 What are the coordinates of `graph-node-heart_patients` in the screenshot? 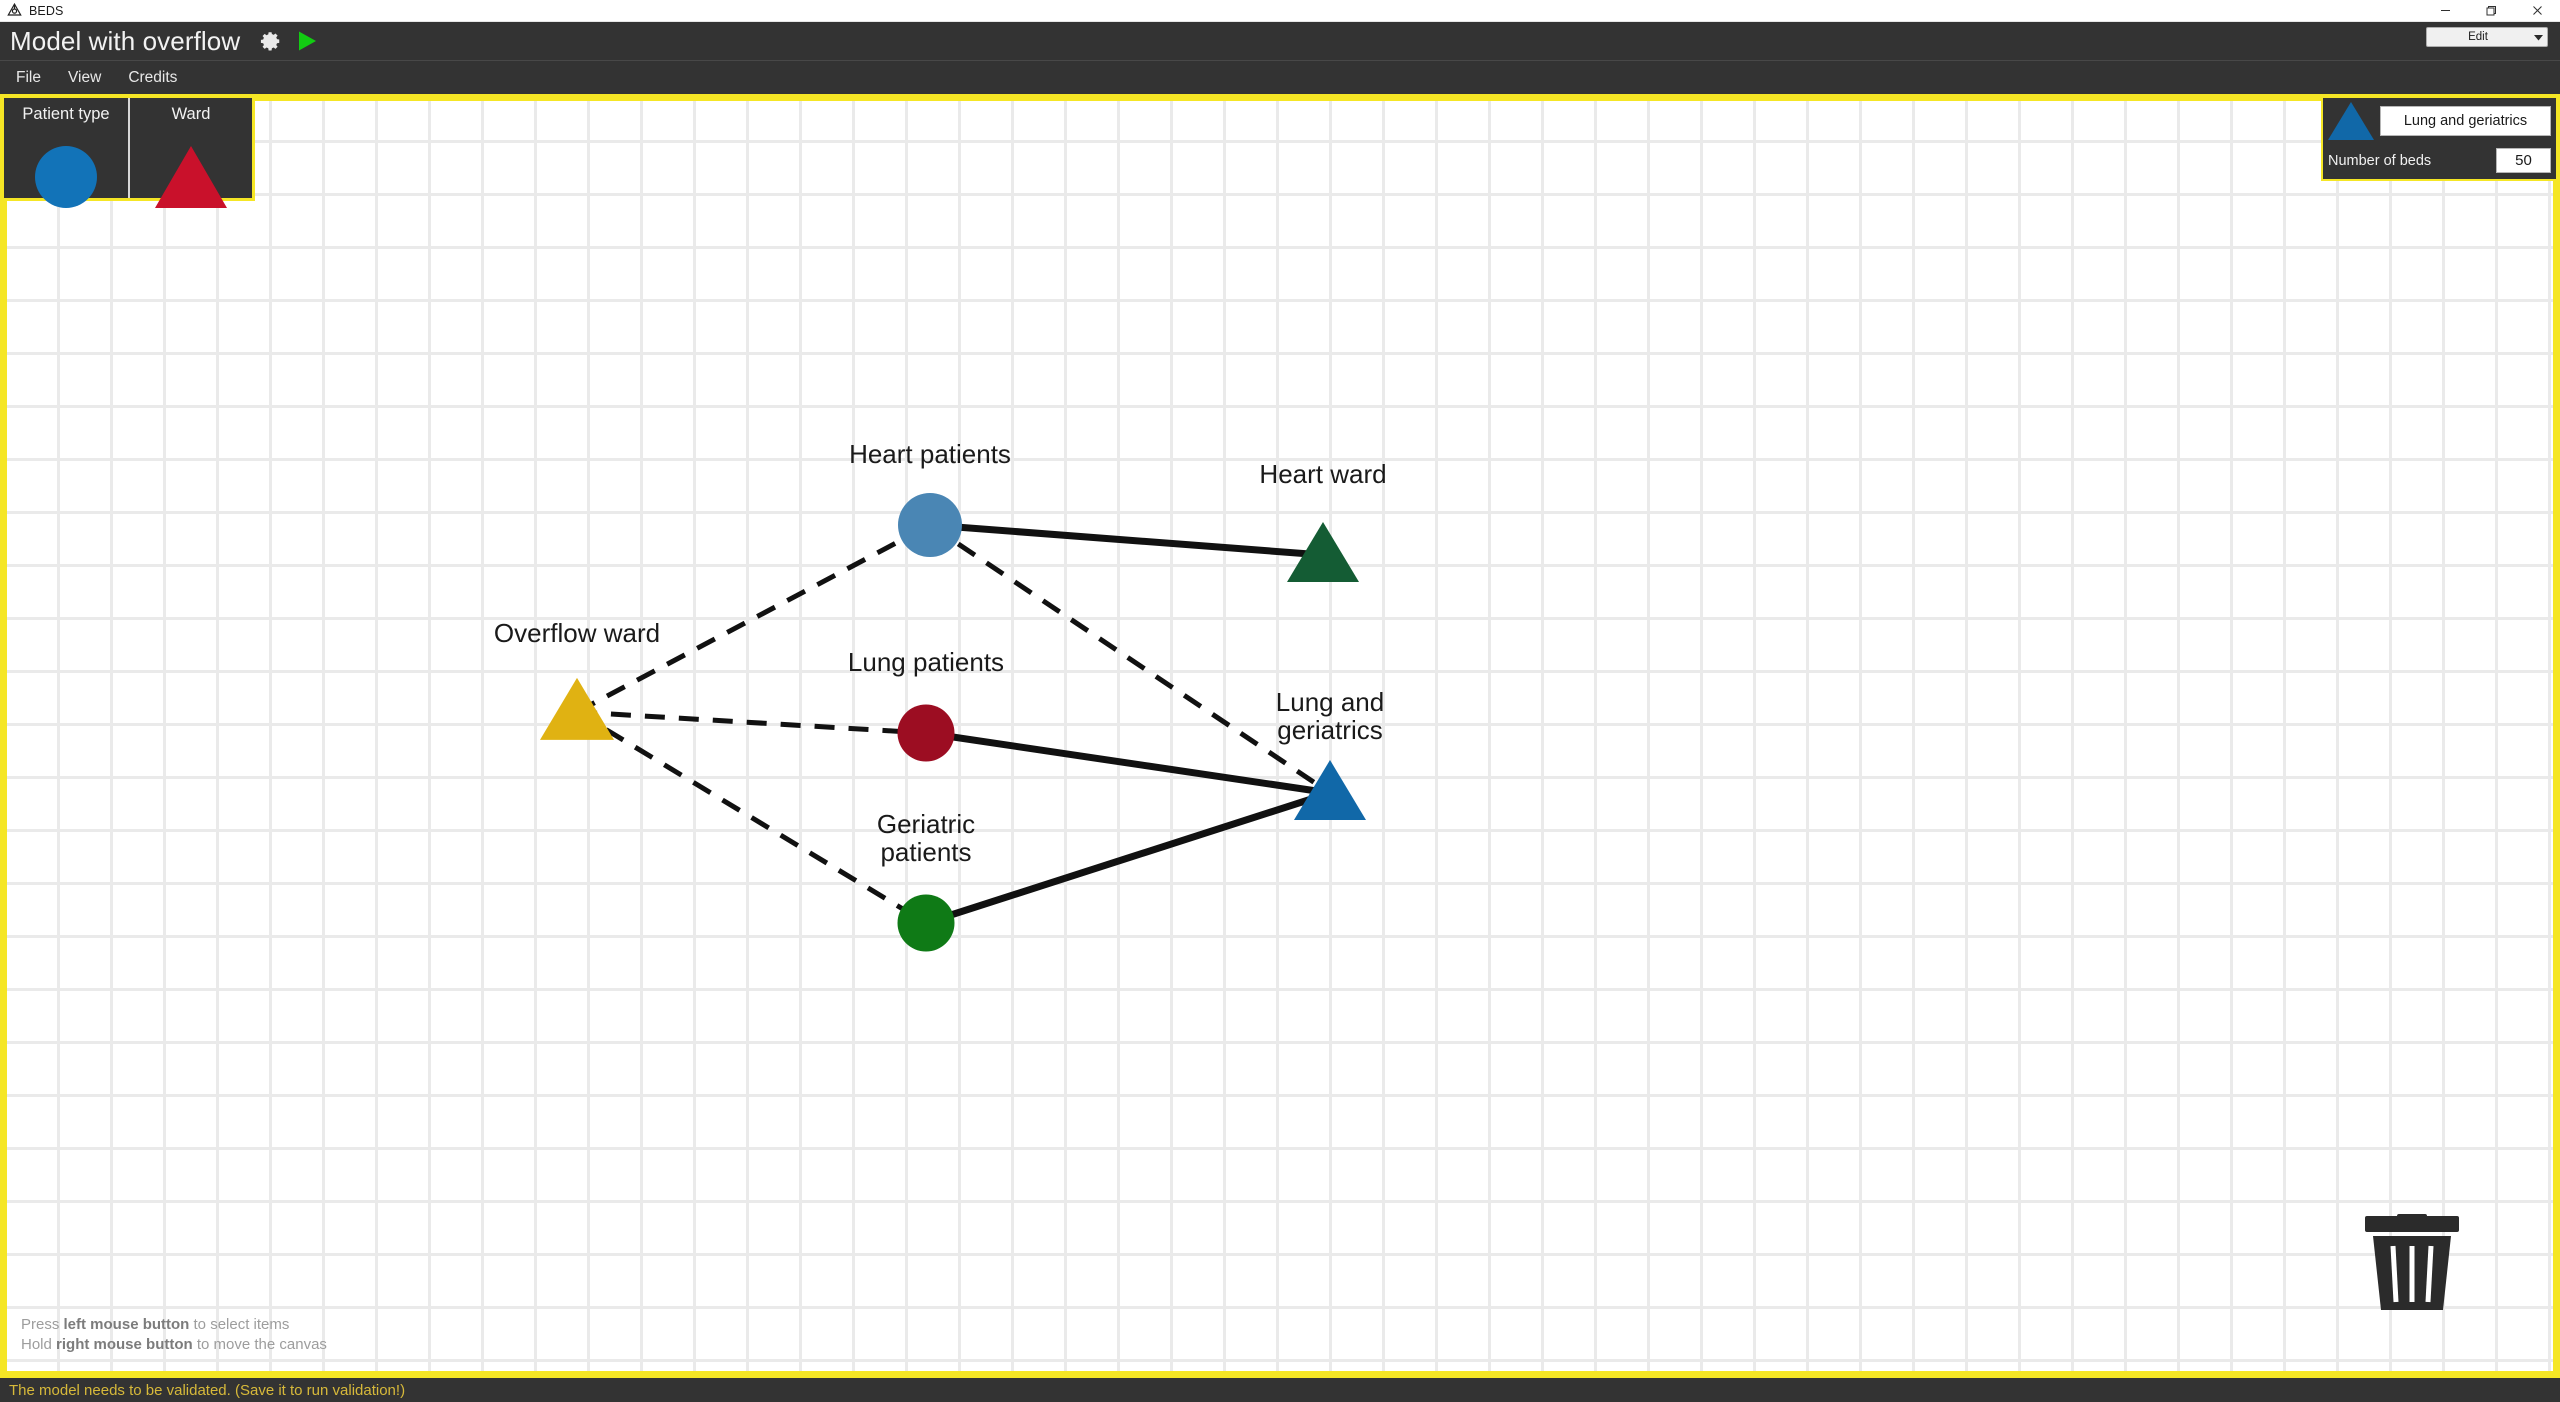 It's located at (930, 525).